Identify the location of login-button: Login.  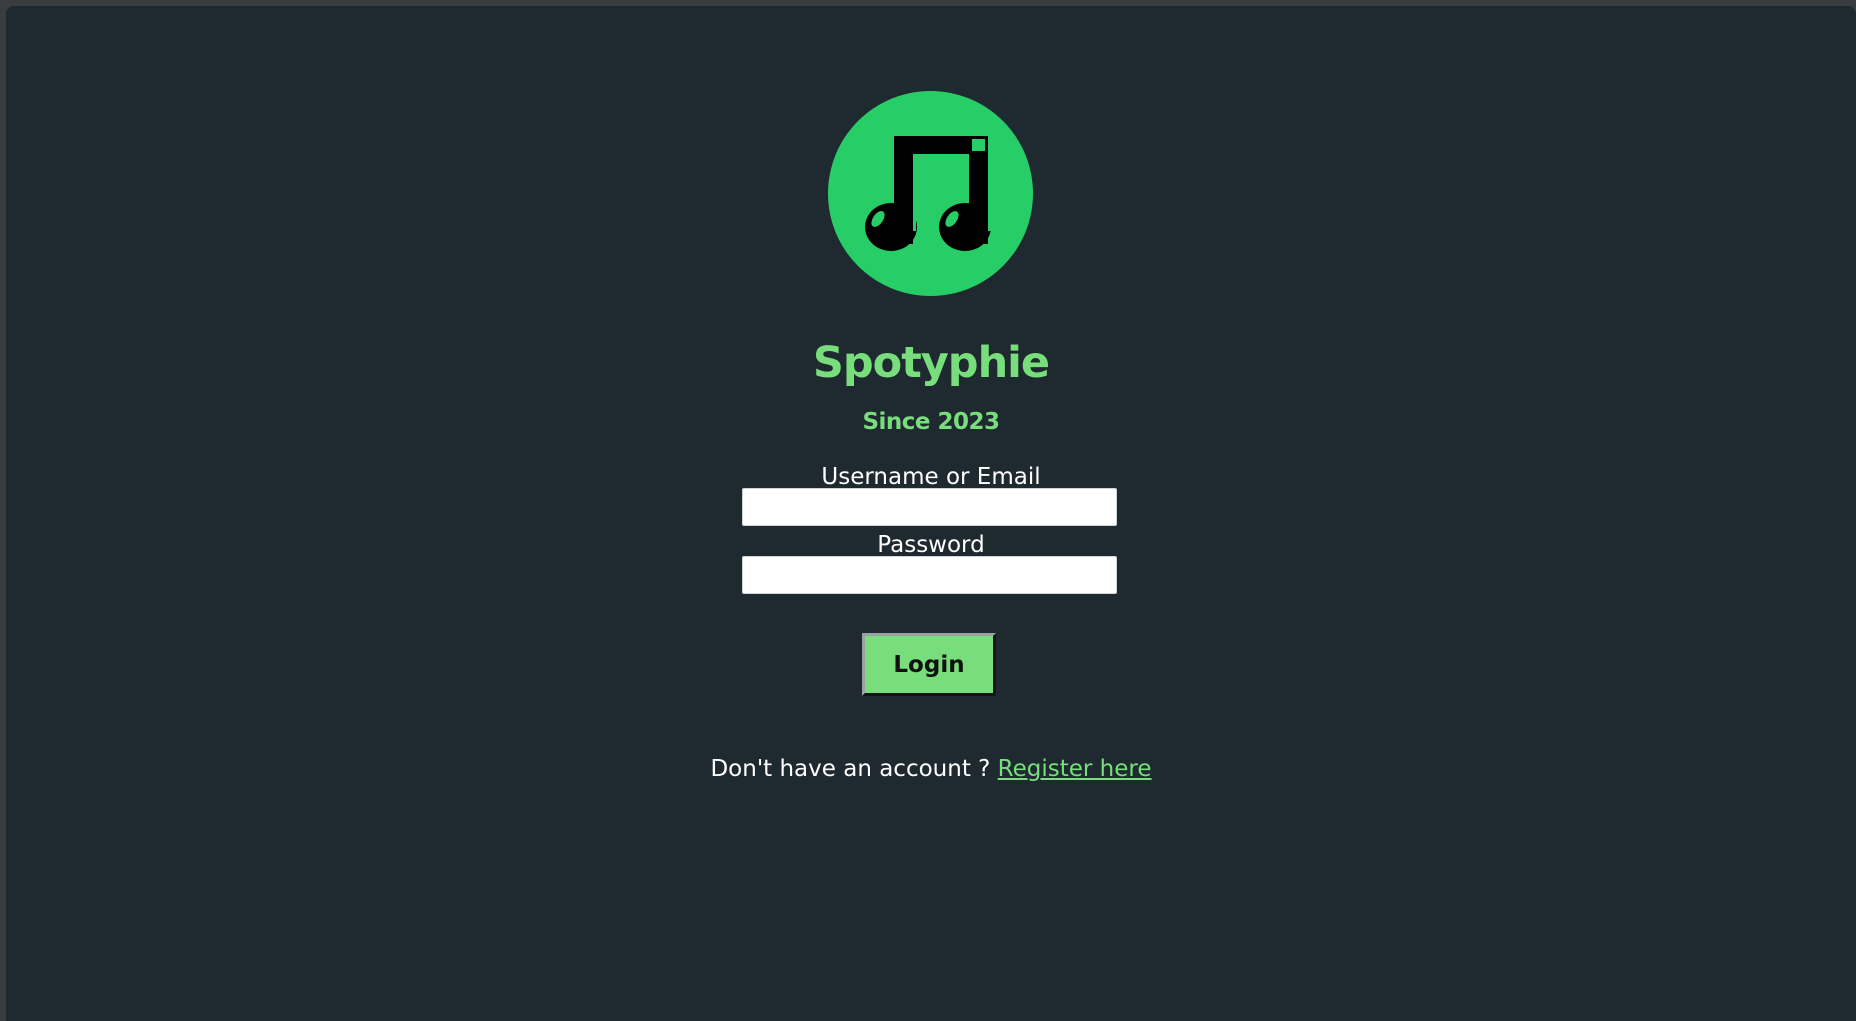
(929, 664).